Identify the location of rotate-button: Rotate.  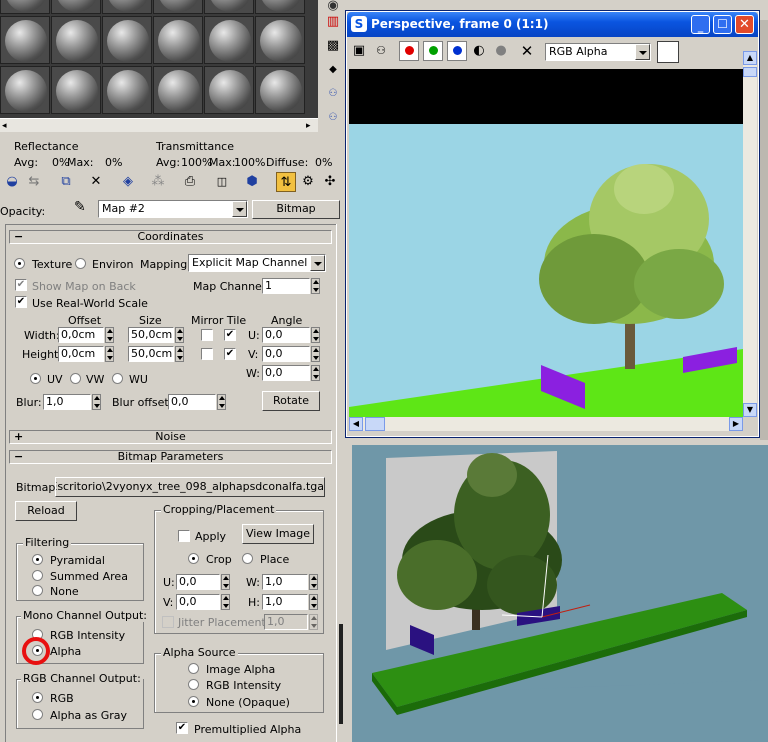
(291, 401).